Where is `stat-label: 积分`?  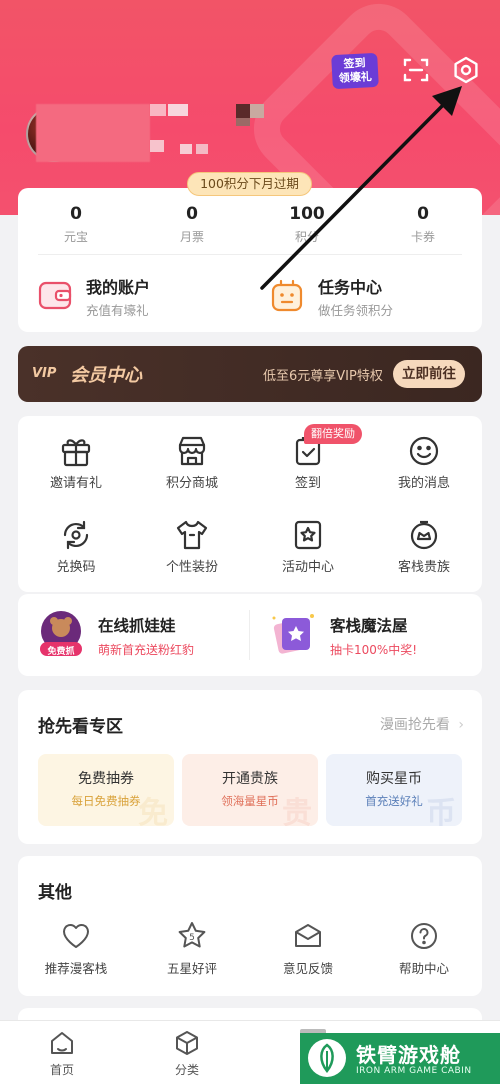
stat-label: 积分 is located at coordinates (306, 237).